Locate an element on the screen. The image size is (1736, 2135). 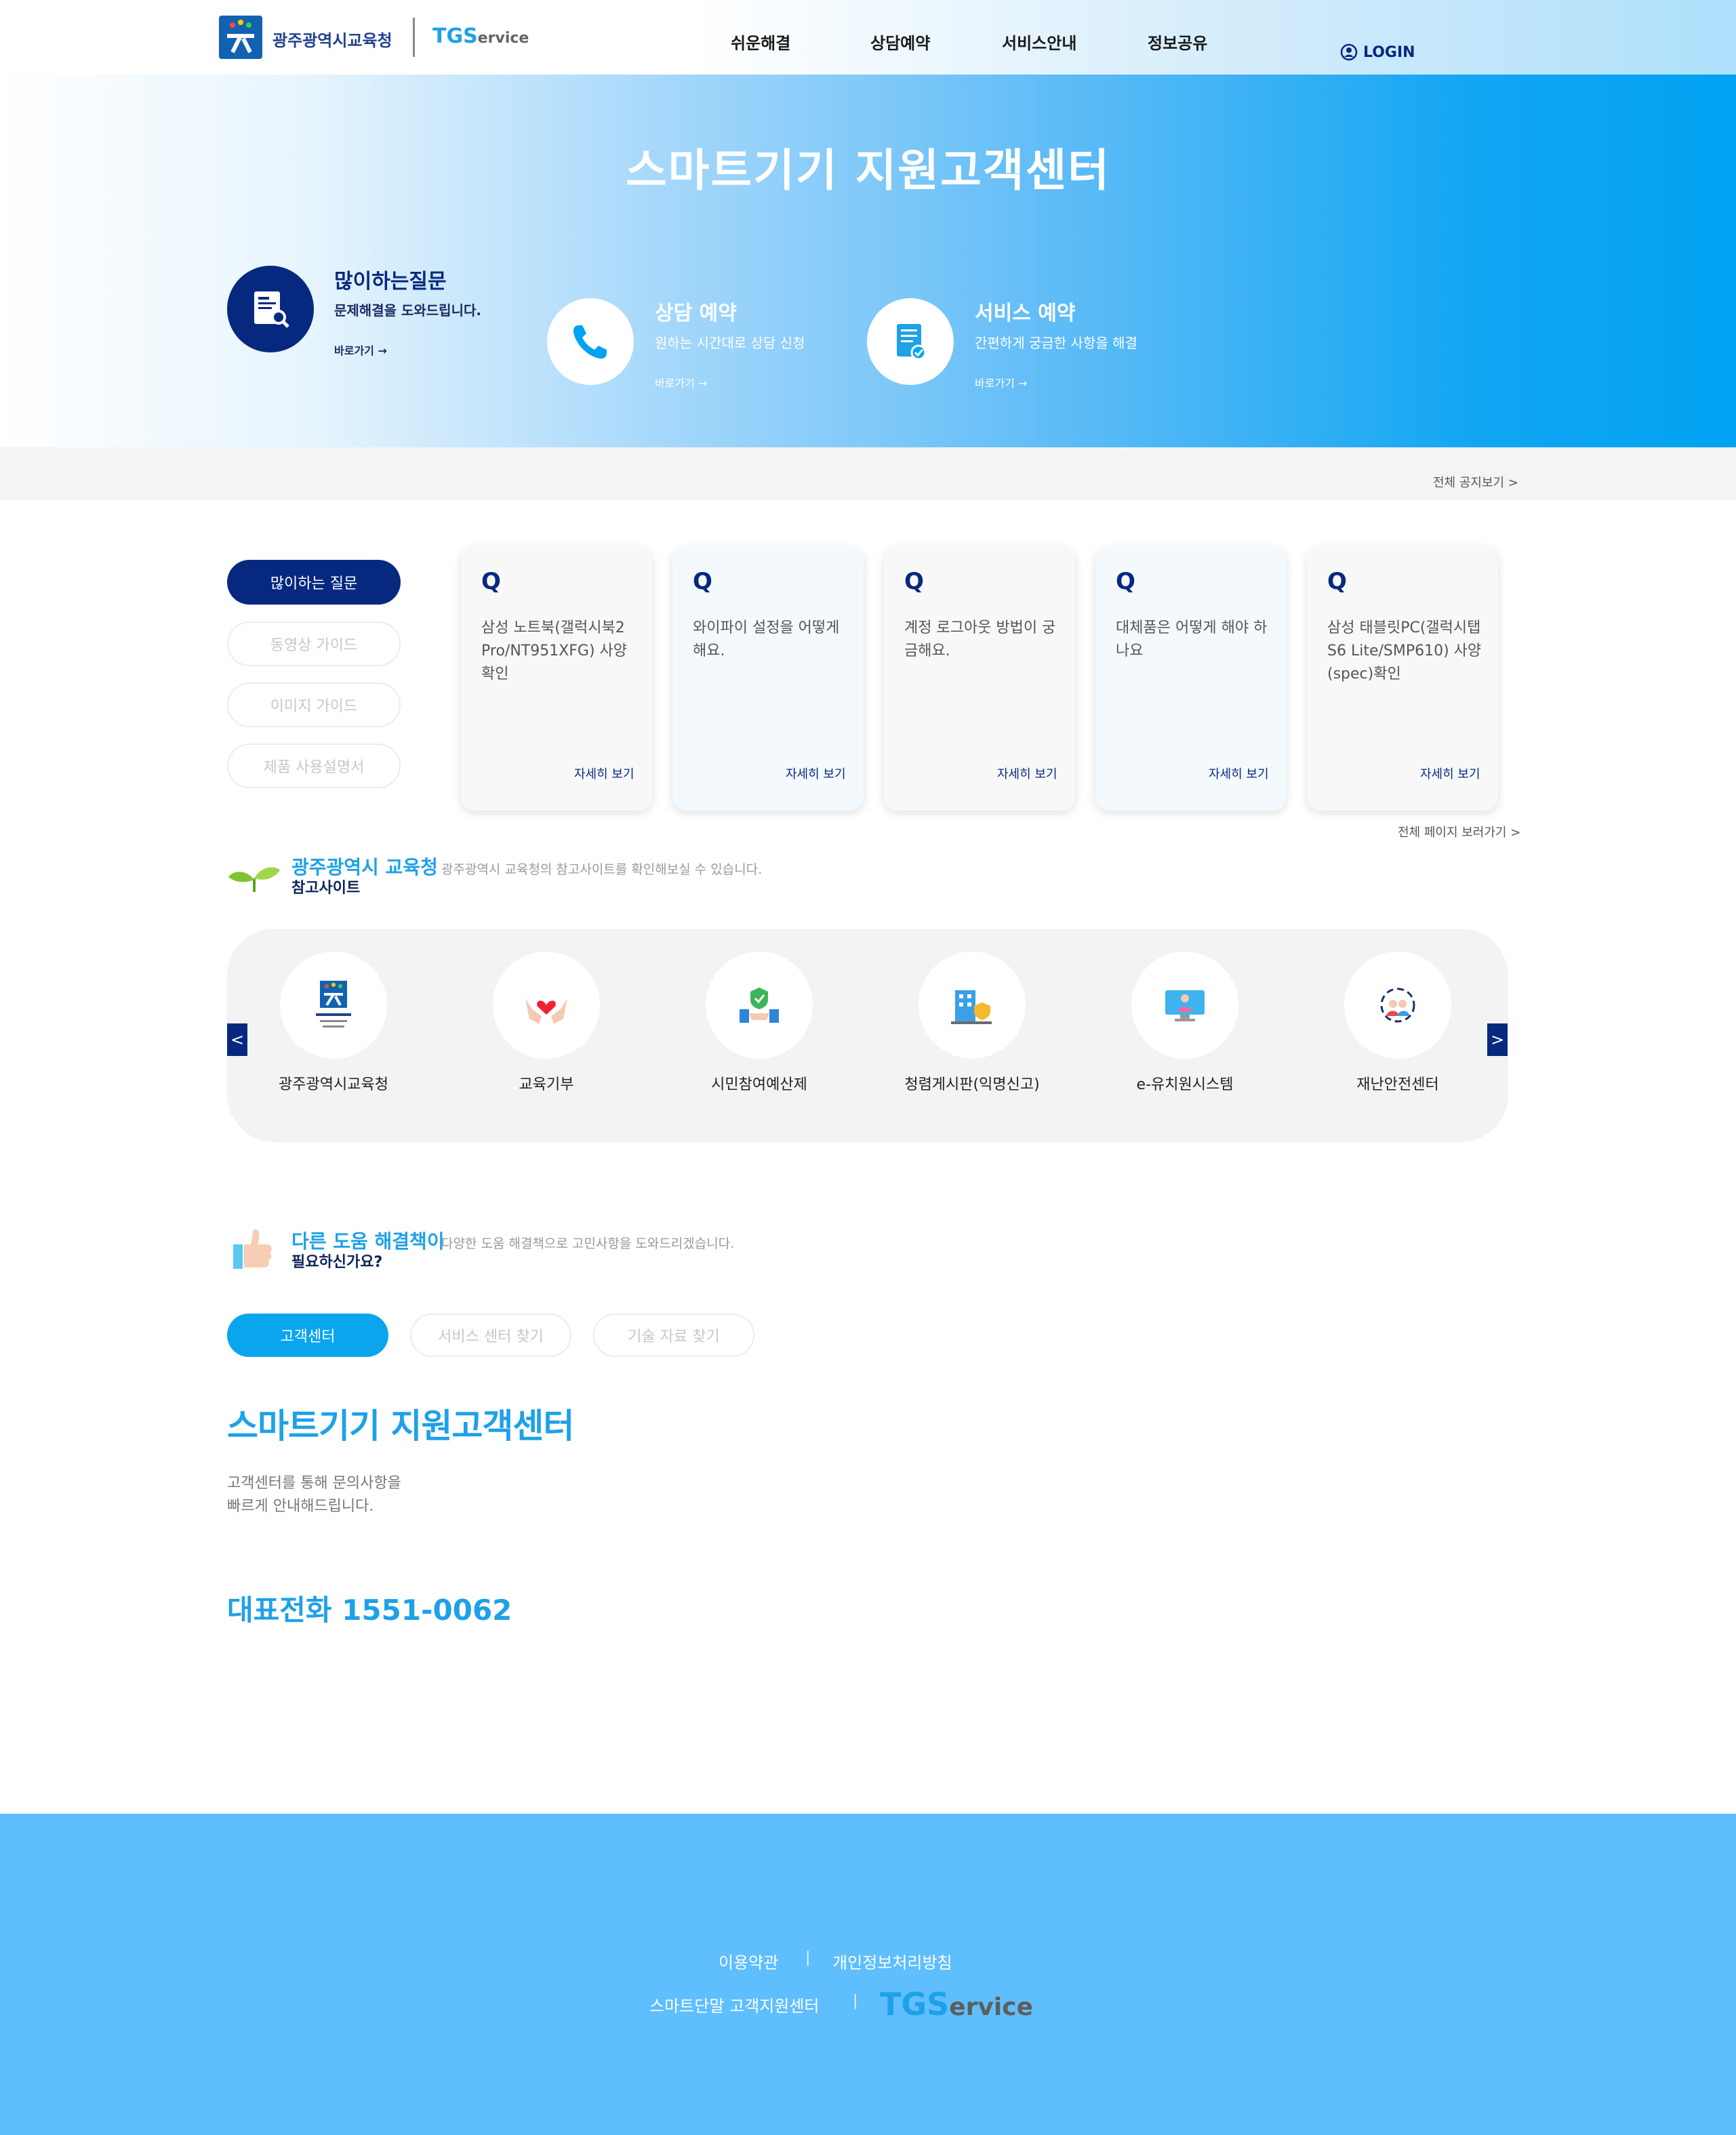
footer-tgservice-logo: TGService is located at coordinates (956, 2004).